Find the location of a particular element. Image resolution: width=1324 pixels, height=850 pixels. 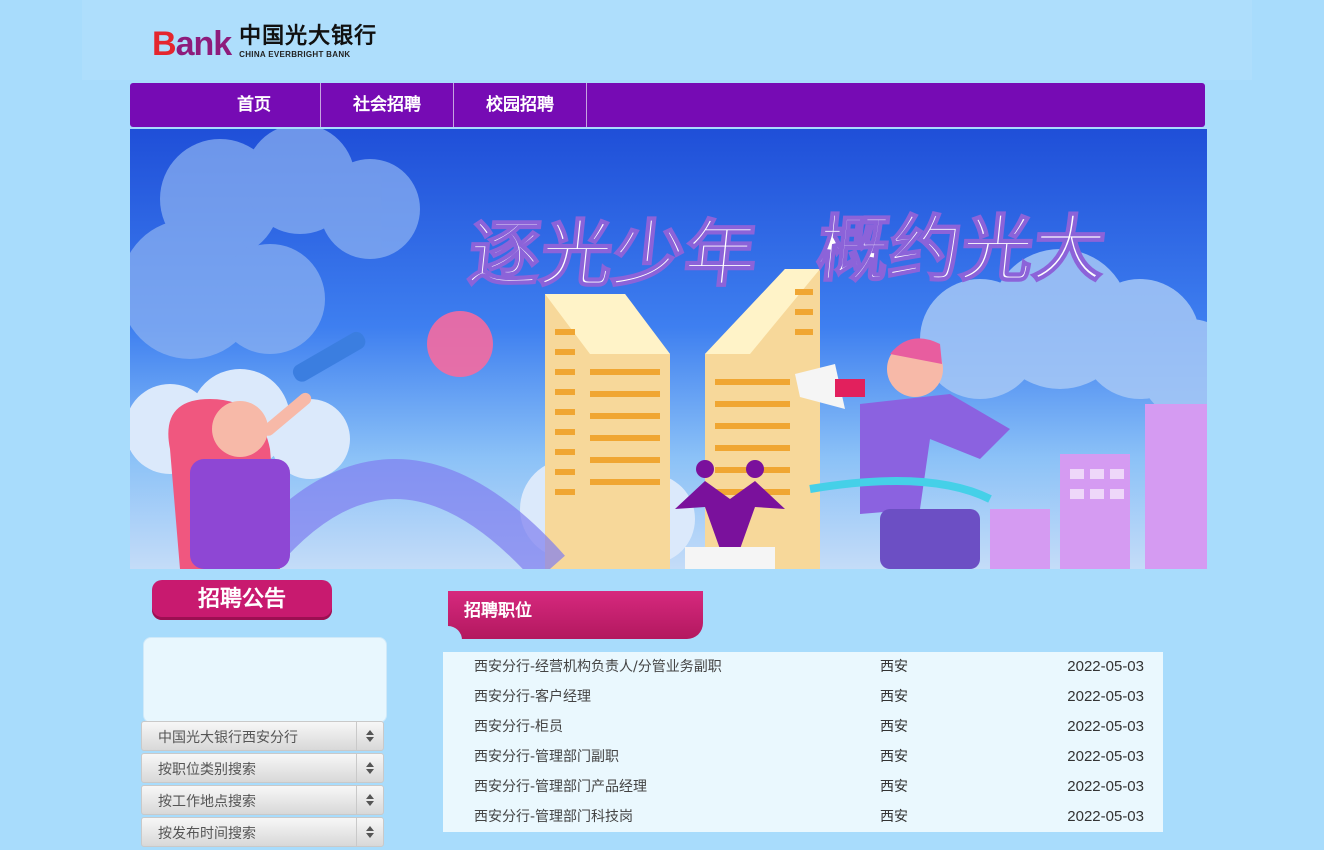

publish-time-select-value: 按发布时间搜索 is located at coordinates (207, 834).